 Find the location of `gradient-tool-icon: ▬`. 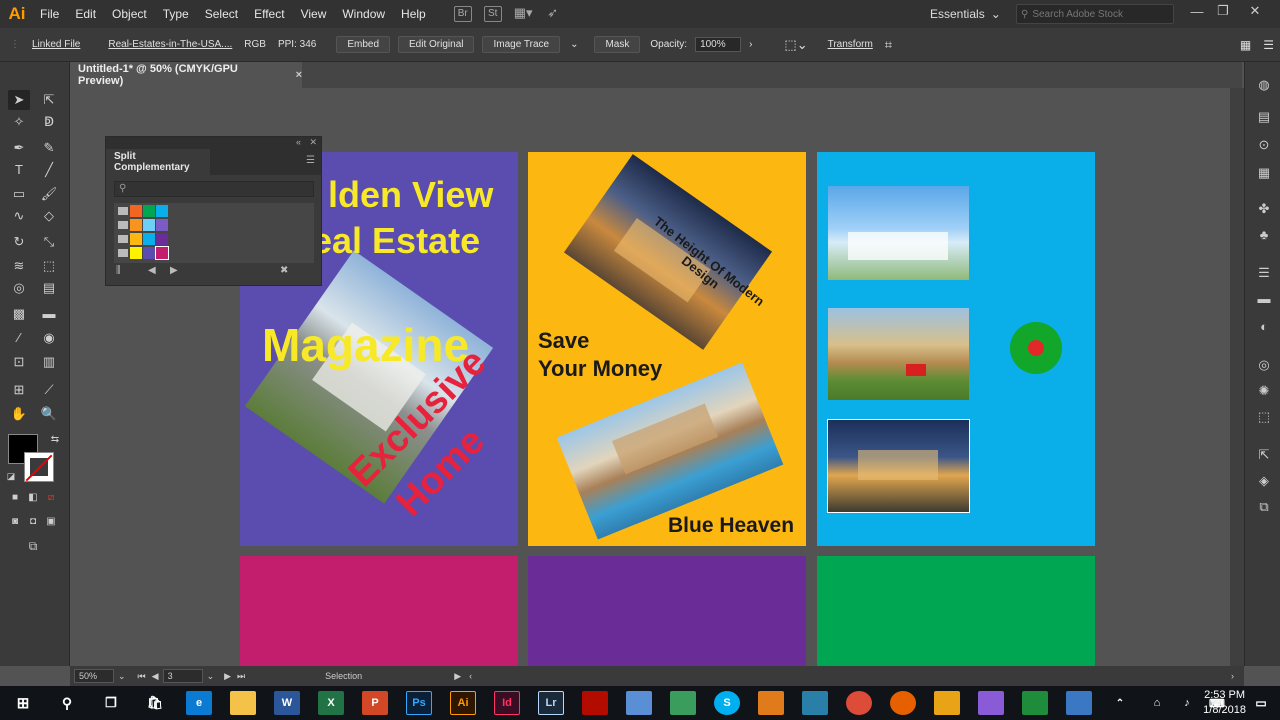

gradient-tool-icon: ▬ is located at coordinates (49, 314).